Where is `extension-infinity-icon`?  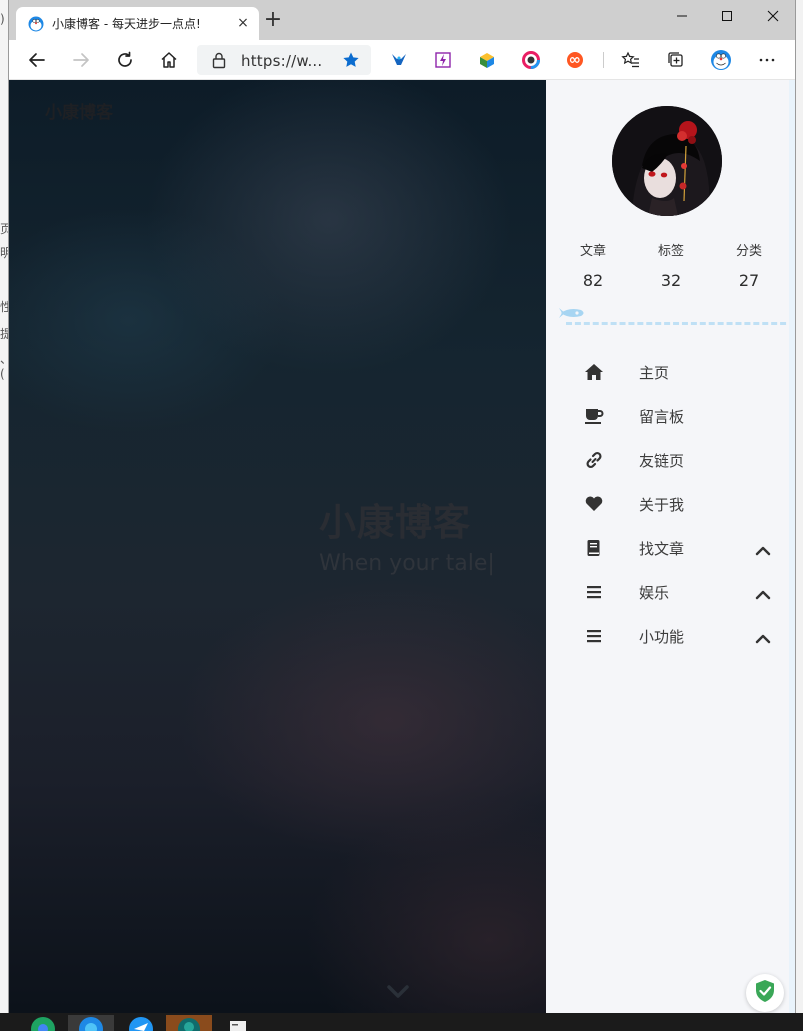 extension-infinity-icon is located at coordinates (575, 60).